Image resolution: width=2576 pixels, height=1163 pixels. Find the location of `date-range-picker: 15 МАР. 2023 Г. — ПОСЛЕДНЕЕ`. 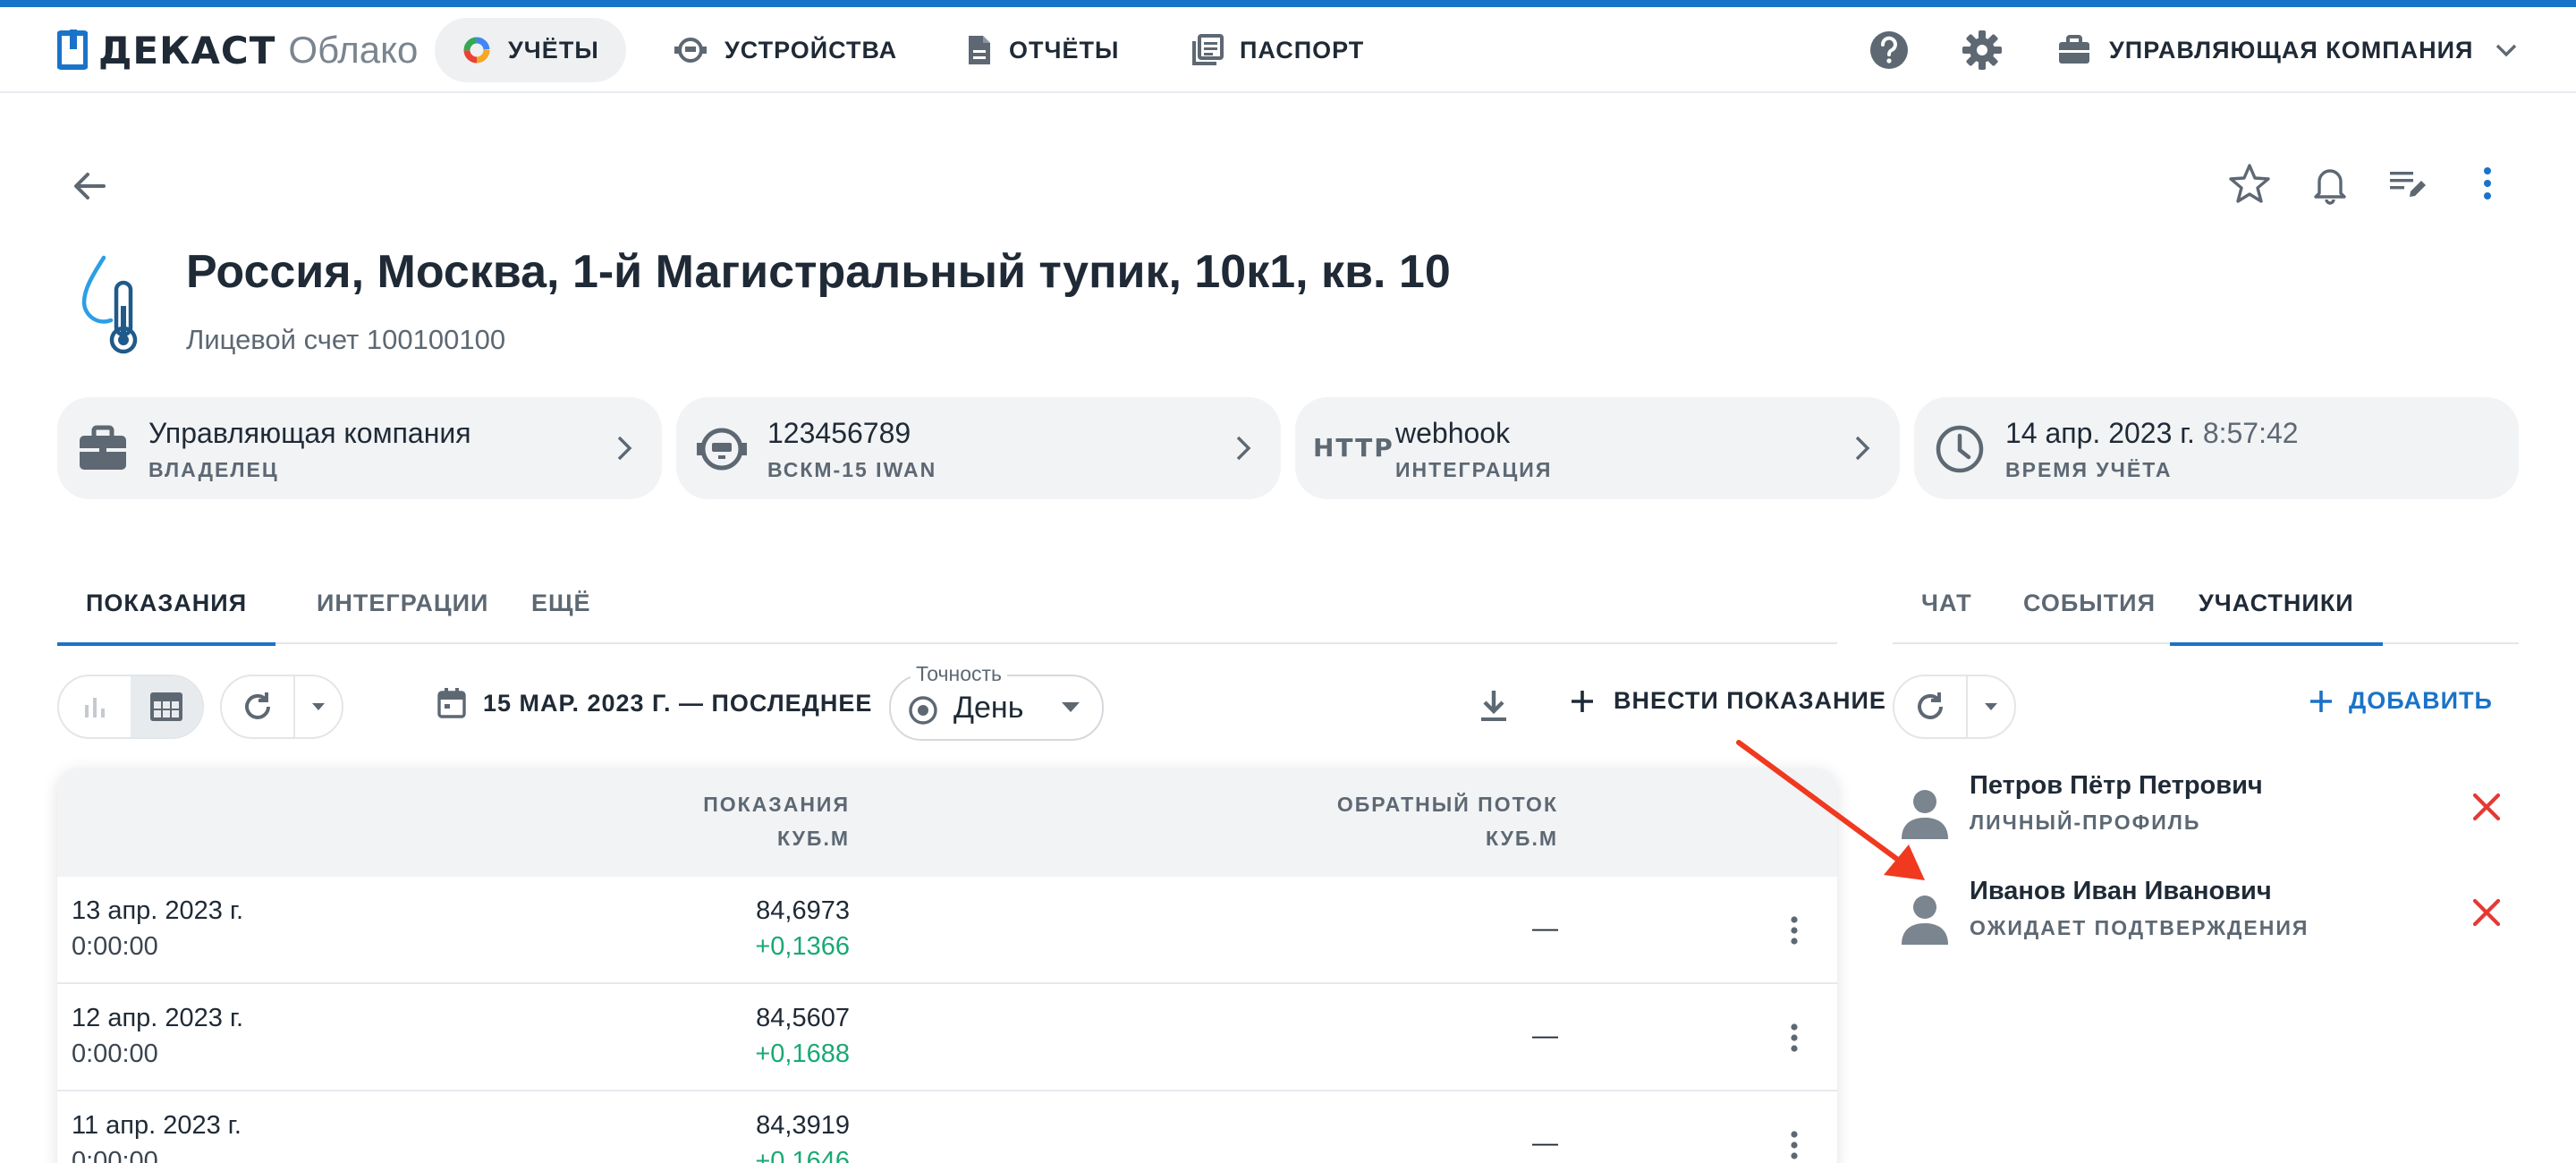

date-range-picker: 15 МАР. 2023 Г. — ПОСЛЕДНЕЕ is located at coordinates (654, 703).